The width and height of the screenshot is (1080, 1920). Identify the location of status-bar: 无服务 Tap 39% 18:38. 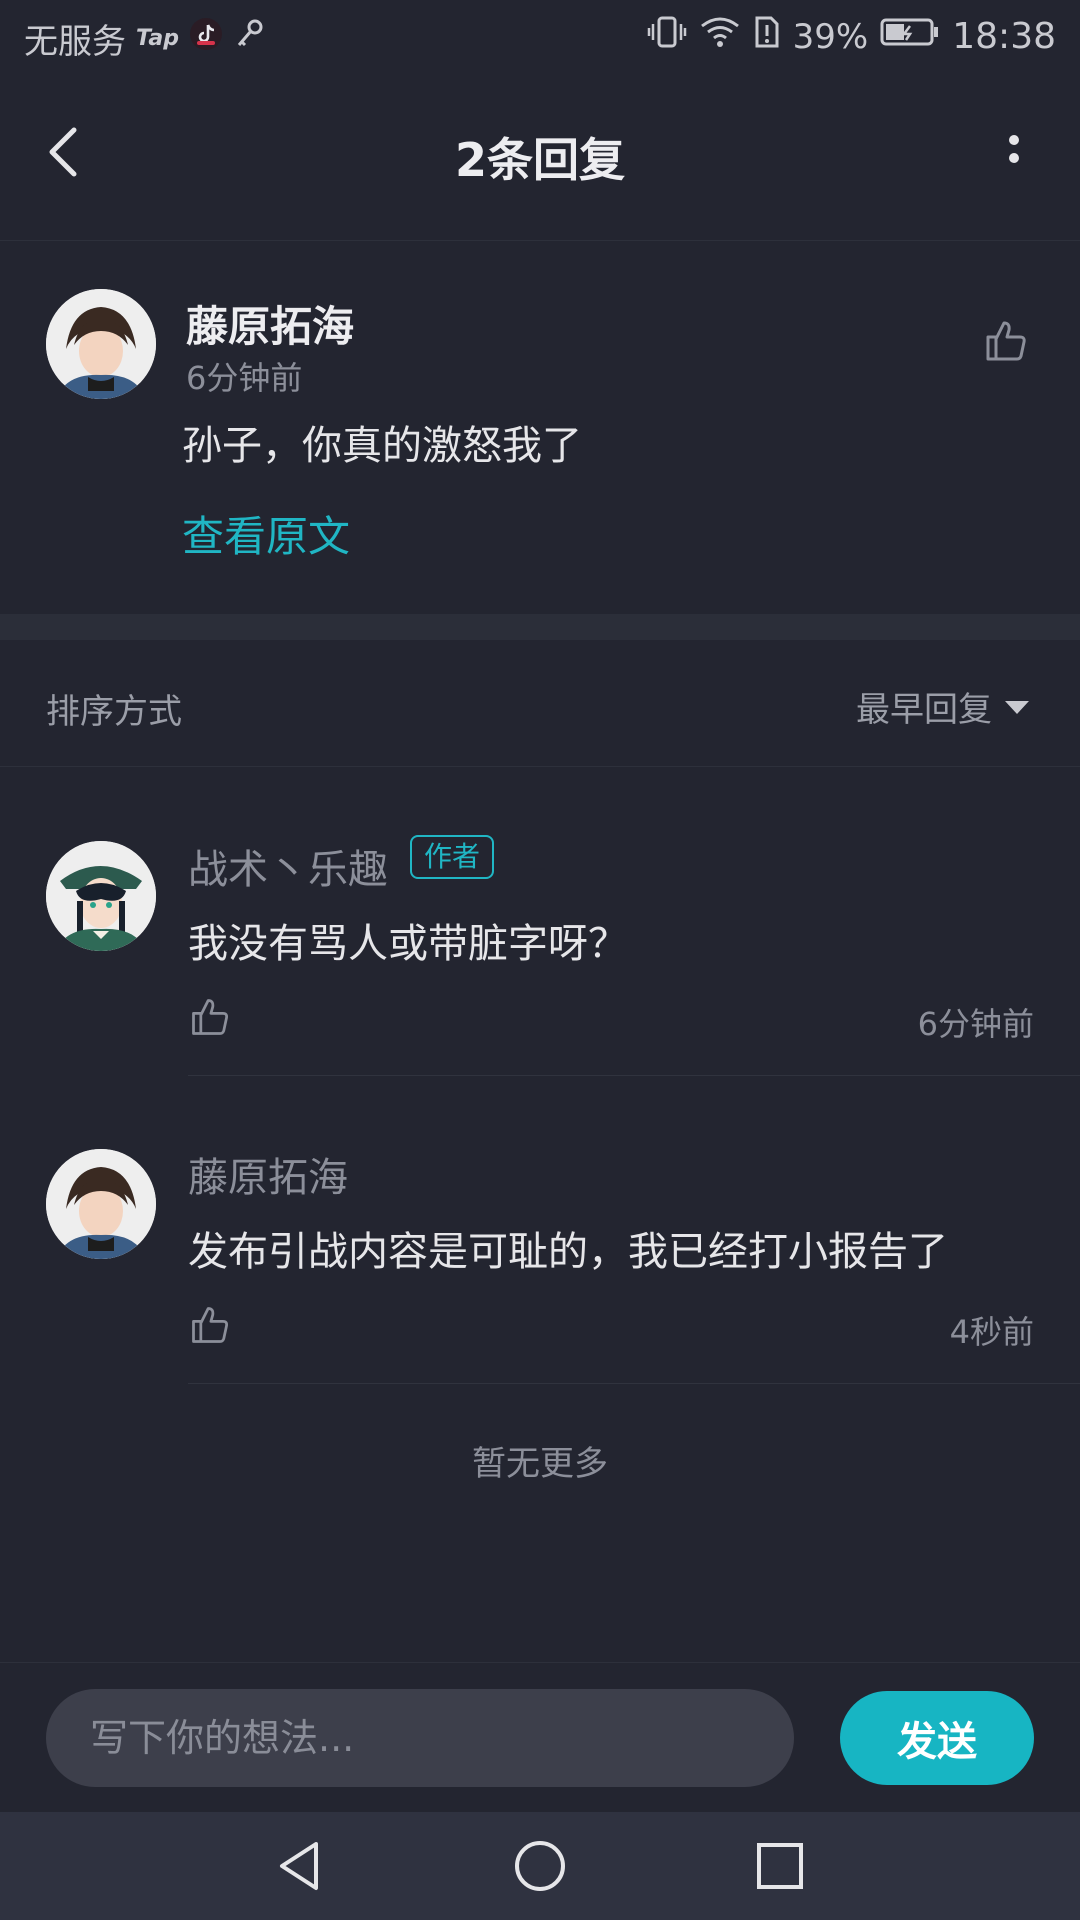
(540, 38).